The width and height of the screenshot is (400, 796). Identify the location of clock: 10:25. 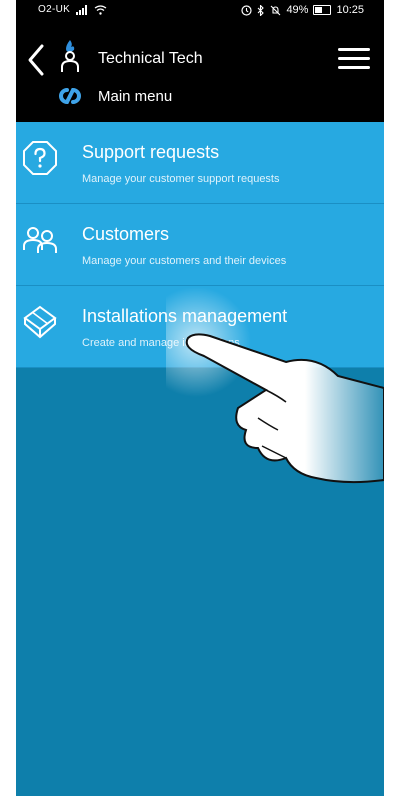
(350, 10).